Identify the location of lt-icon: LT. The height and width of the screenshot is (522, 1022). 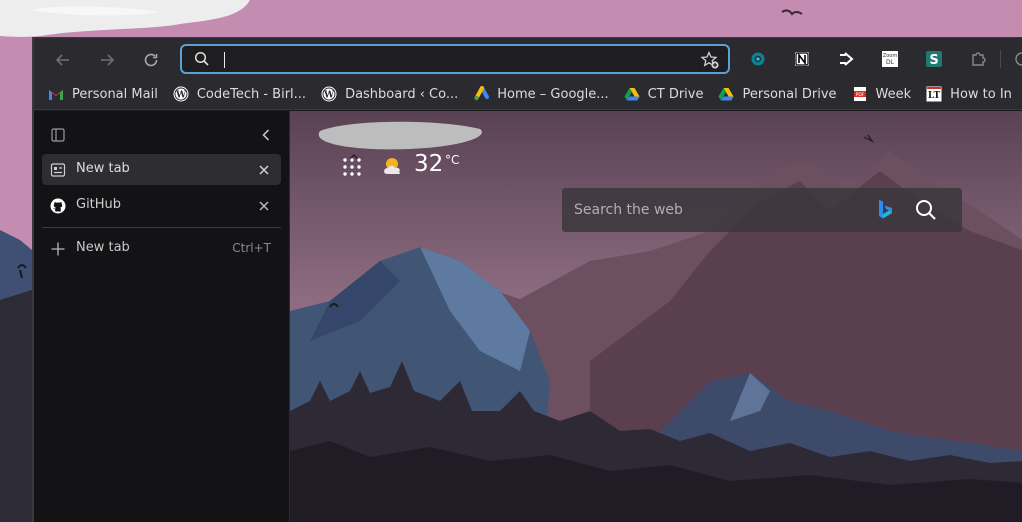
(934, 94).